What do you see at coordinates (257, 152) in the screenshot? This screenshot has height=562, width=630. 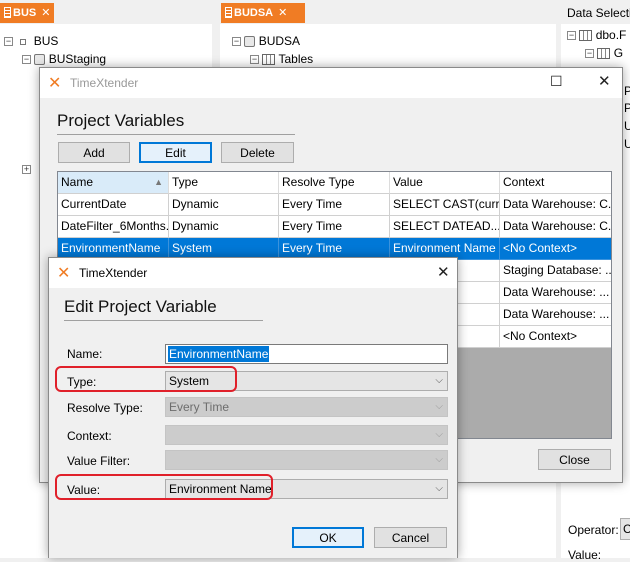 I see `delete-button: Delete` at bounding box center [257, 152].